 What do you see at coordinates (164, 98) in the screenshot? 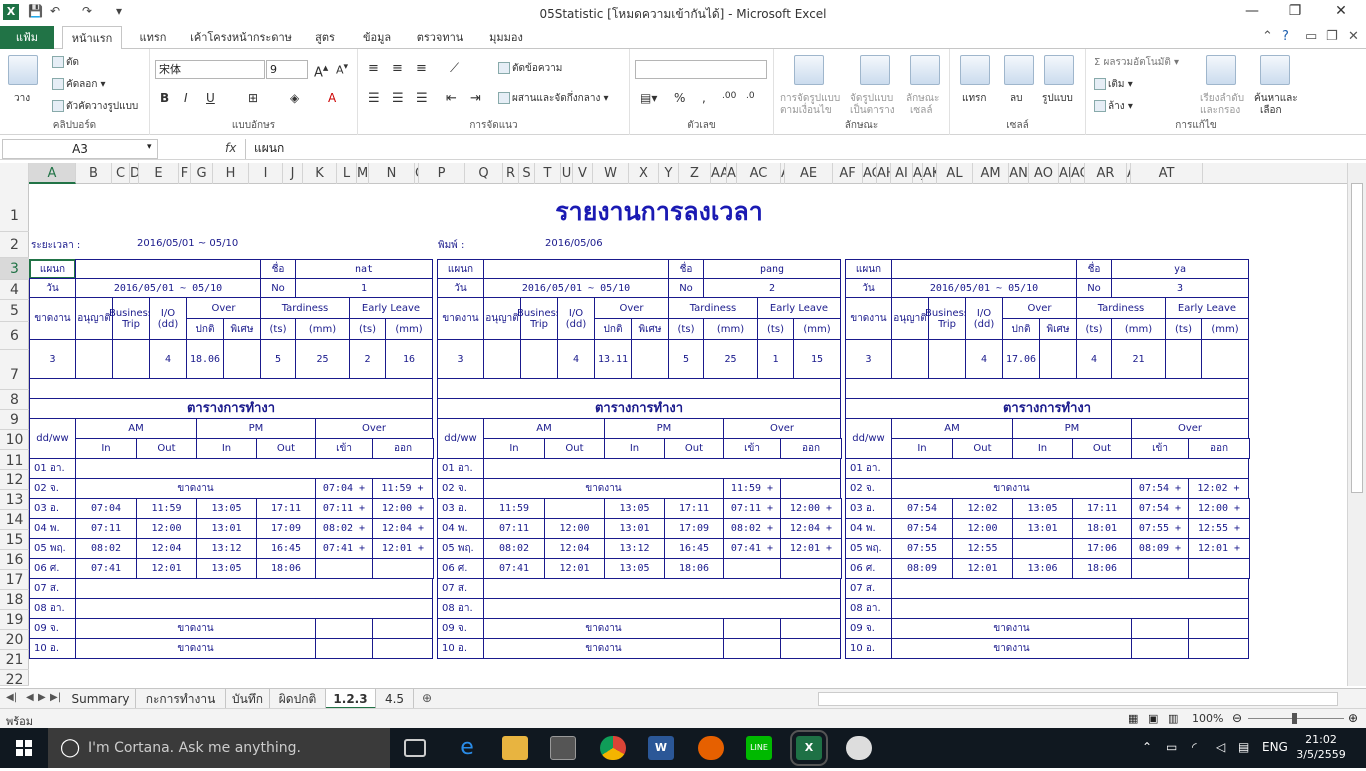
I see `bold-icon: B` at bounding box center [164, 98].